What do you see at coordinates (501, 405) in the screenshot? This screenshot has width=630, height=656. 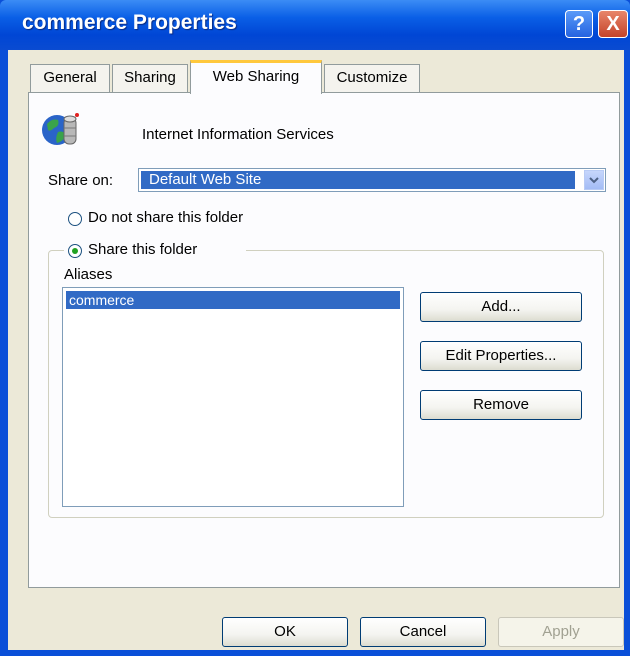 I see `remove-button: Remove` at bounding box center [501, 405].